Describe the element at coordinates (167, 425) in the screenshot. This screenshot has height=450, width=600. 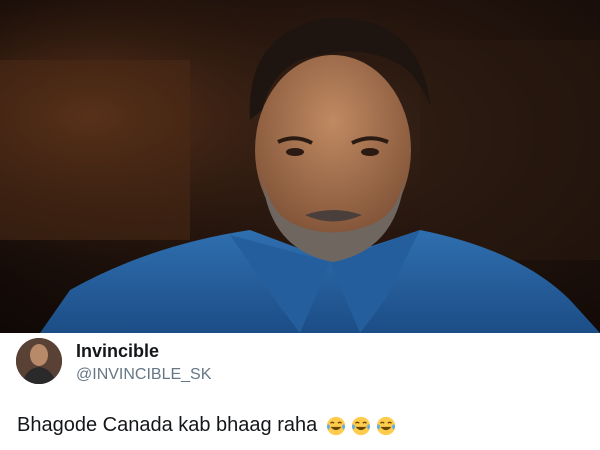
I see `tweet-text-content: Bhagode Canada kab bhaag raha` at that location.